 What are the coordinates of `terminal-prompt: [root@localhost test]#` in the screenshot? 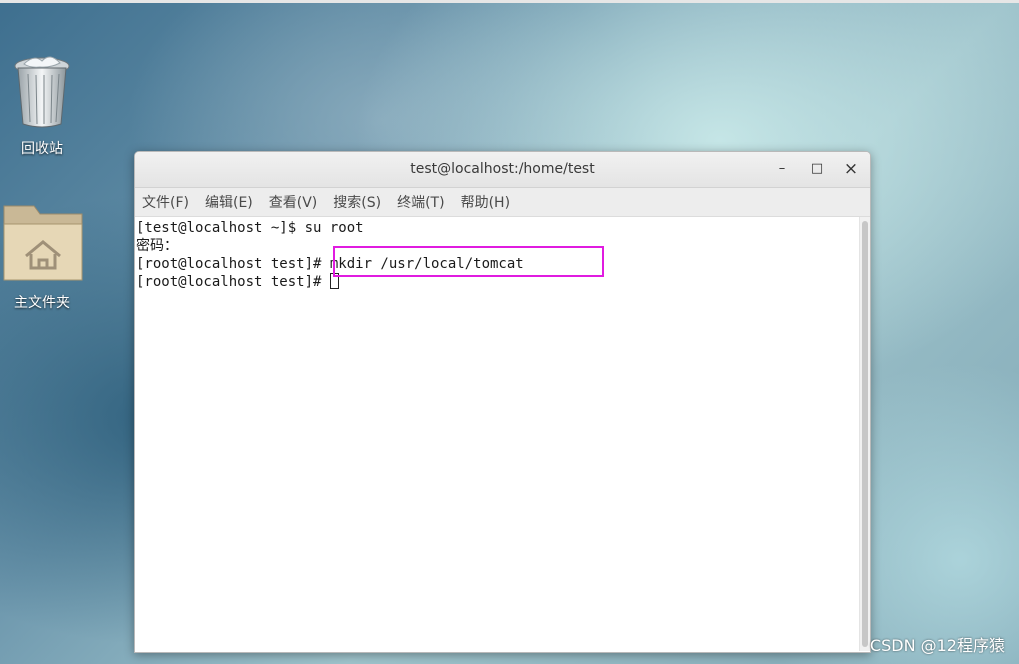 It's located at (233, 282).